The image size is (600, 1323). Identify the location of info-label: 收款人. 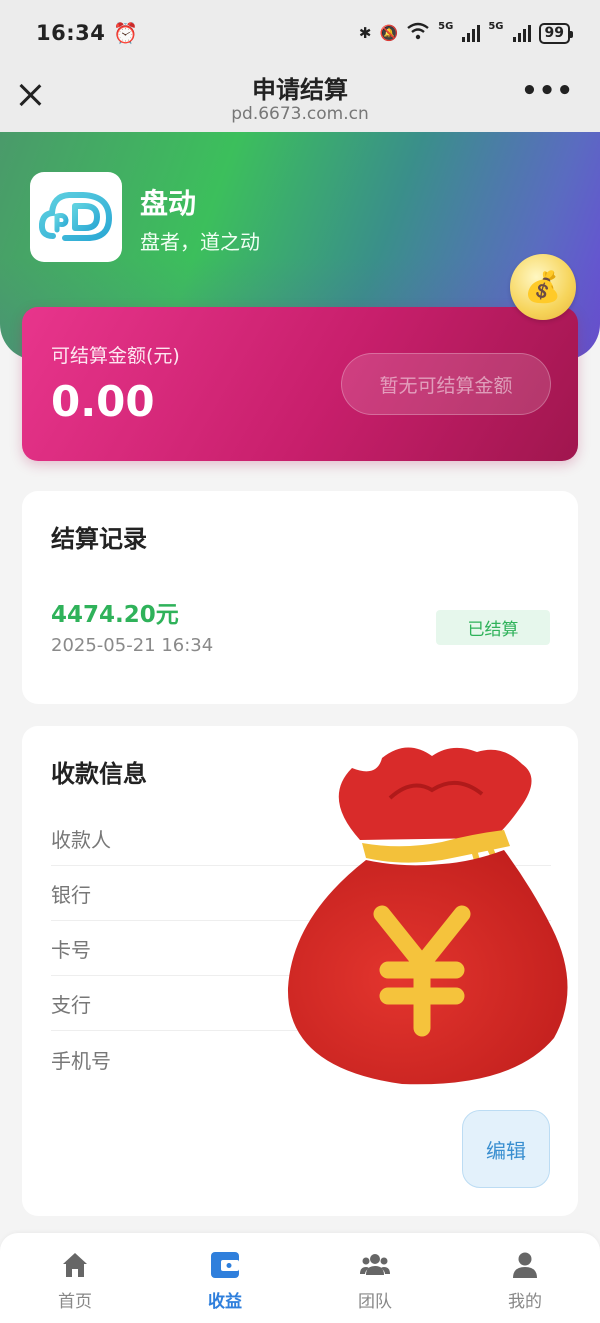
(81, 840).